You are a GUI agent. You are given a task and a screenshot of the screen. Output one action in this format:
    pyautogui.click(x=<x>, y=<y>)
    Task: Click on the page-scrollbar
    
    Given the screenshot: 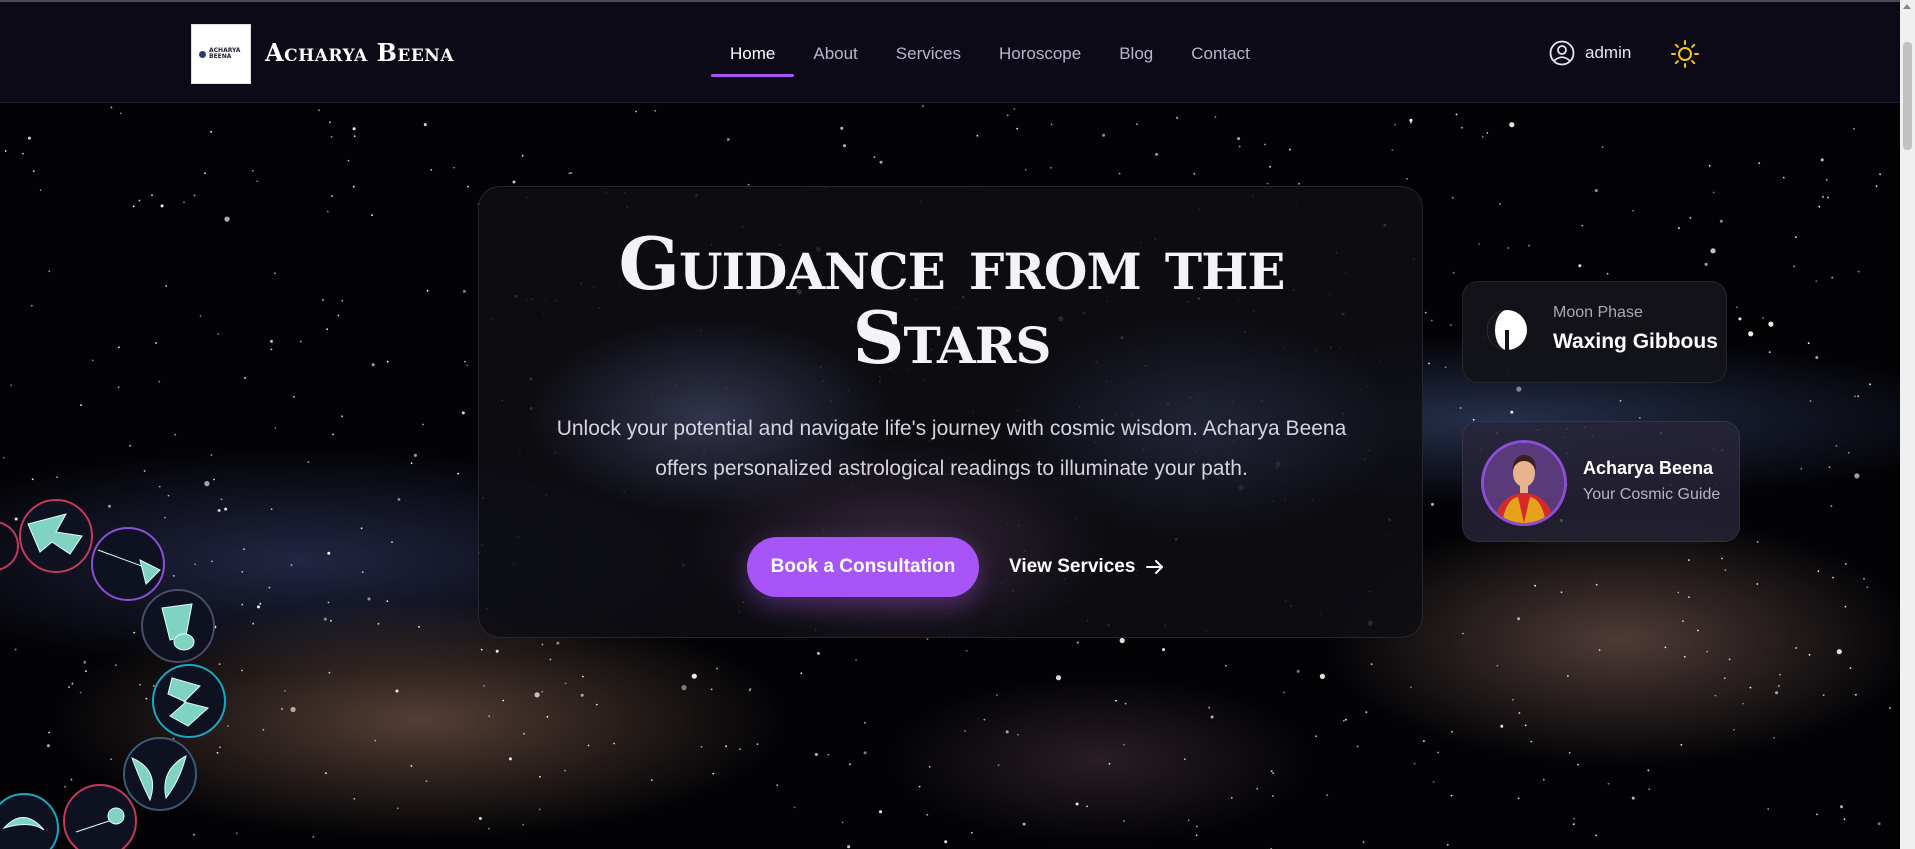 What is the action you would take?
    pyautogui.click(x=1907, y=424)
    